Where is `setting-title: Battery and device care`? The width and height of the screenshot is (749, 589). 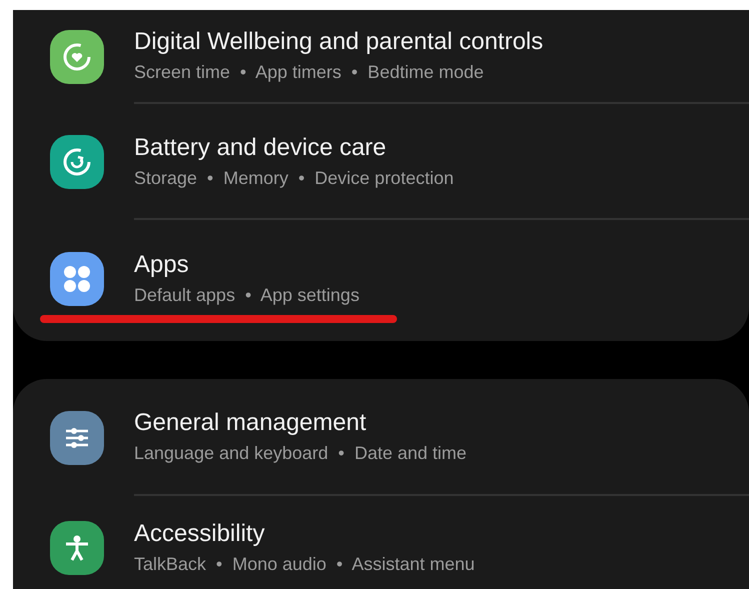 setting-title: Battery and device care is located at coordinates (441, 148).